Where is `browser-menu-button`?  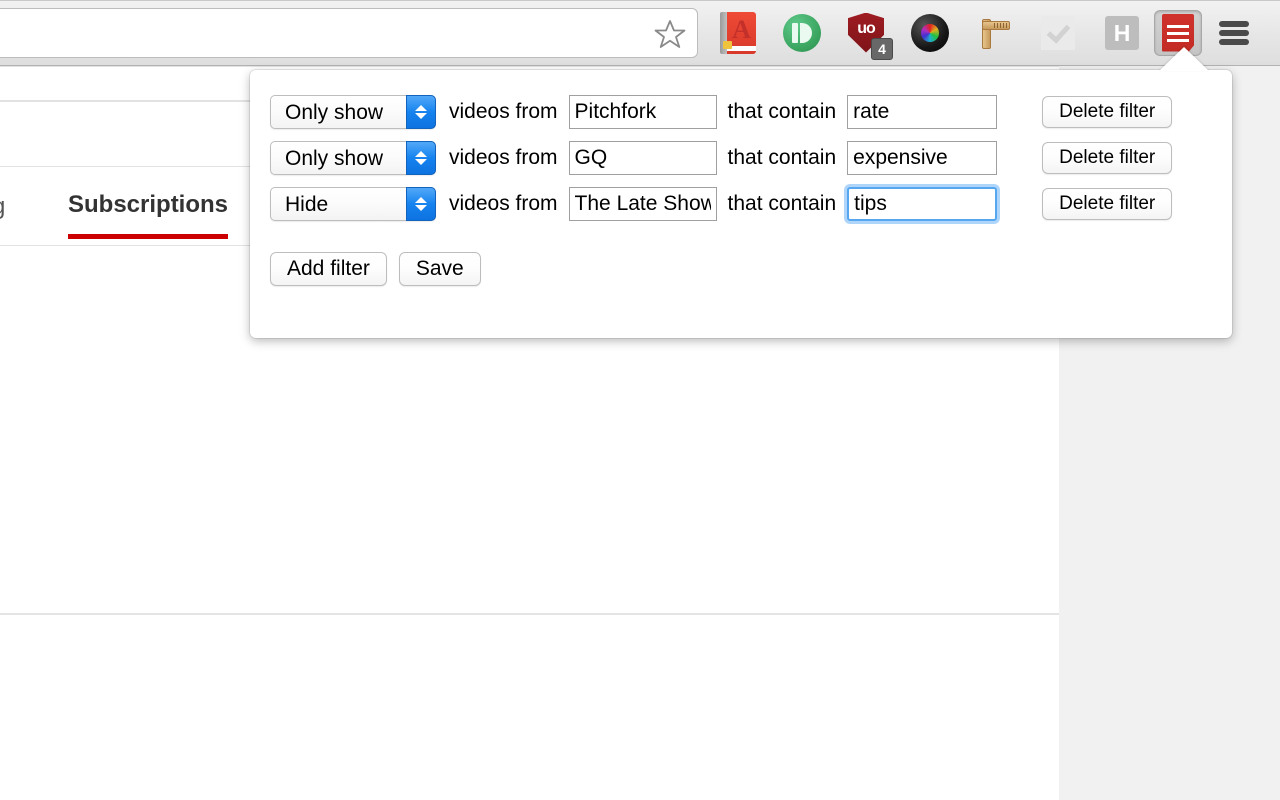 browser-menu-button is located at coordinates (1234, 33).